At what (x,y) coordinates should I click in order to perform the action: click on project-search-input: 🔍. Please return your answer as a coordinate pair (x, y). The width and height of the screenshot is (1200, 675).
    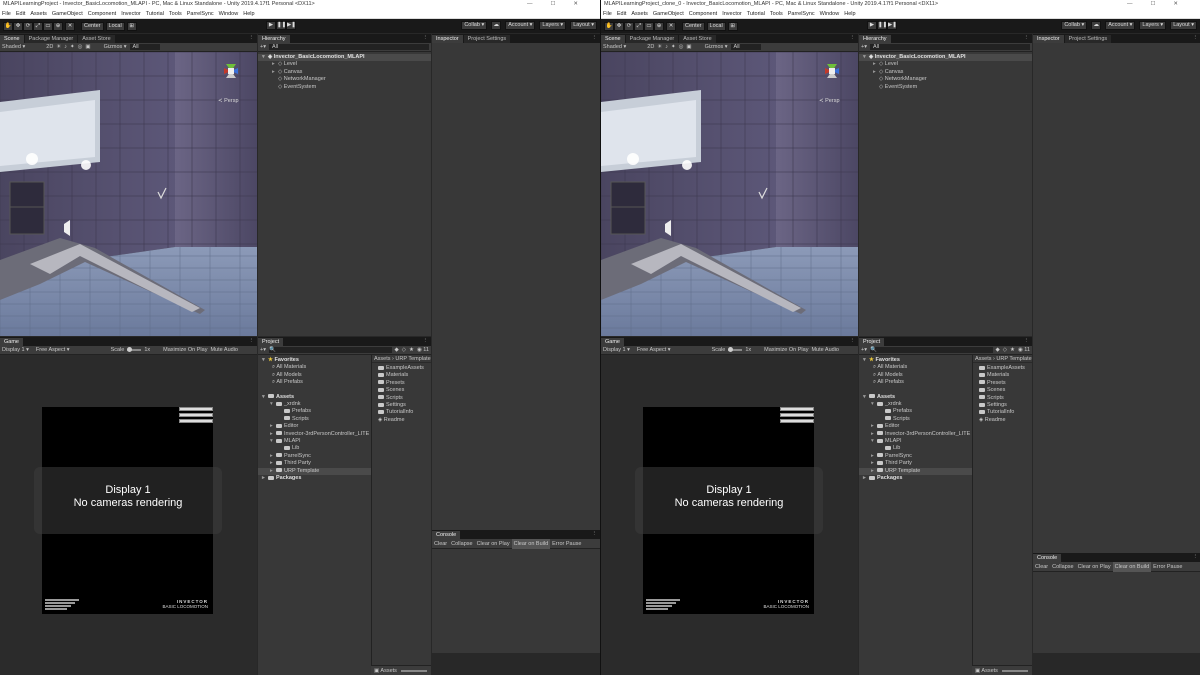
    Looking at the image, I should click on (330, 350).